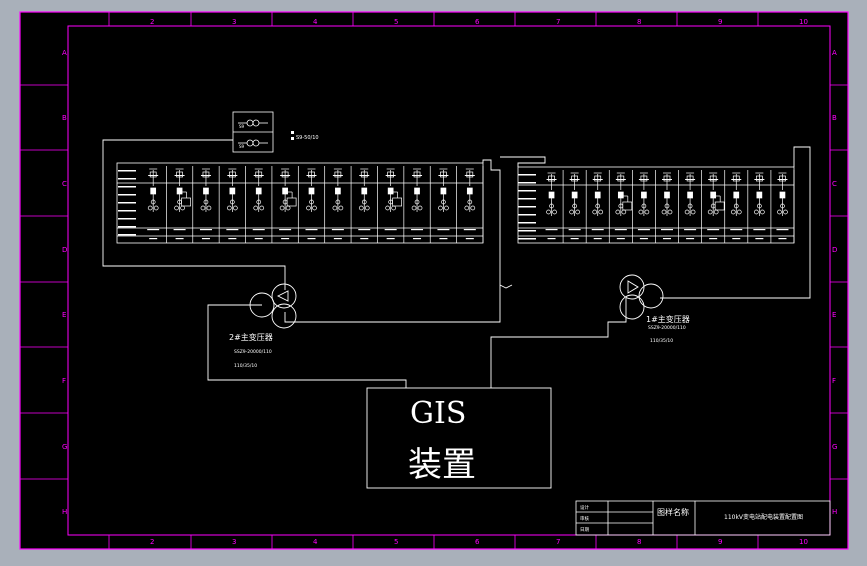 The height and width of the screenshot is (566, 867). Describe the element at coordinates (673, 512) in the screenshot. I see `drawing-name-label: 图样名称` at that location.